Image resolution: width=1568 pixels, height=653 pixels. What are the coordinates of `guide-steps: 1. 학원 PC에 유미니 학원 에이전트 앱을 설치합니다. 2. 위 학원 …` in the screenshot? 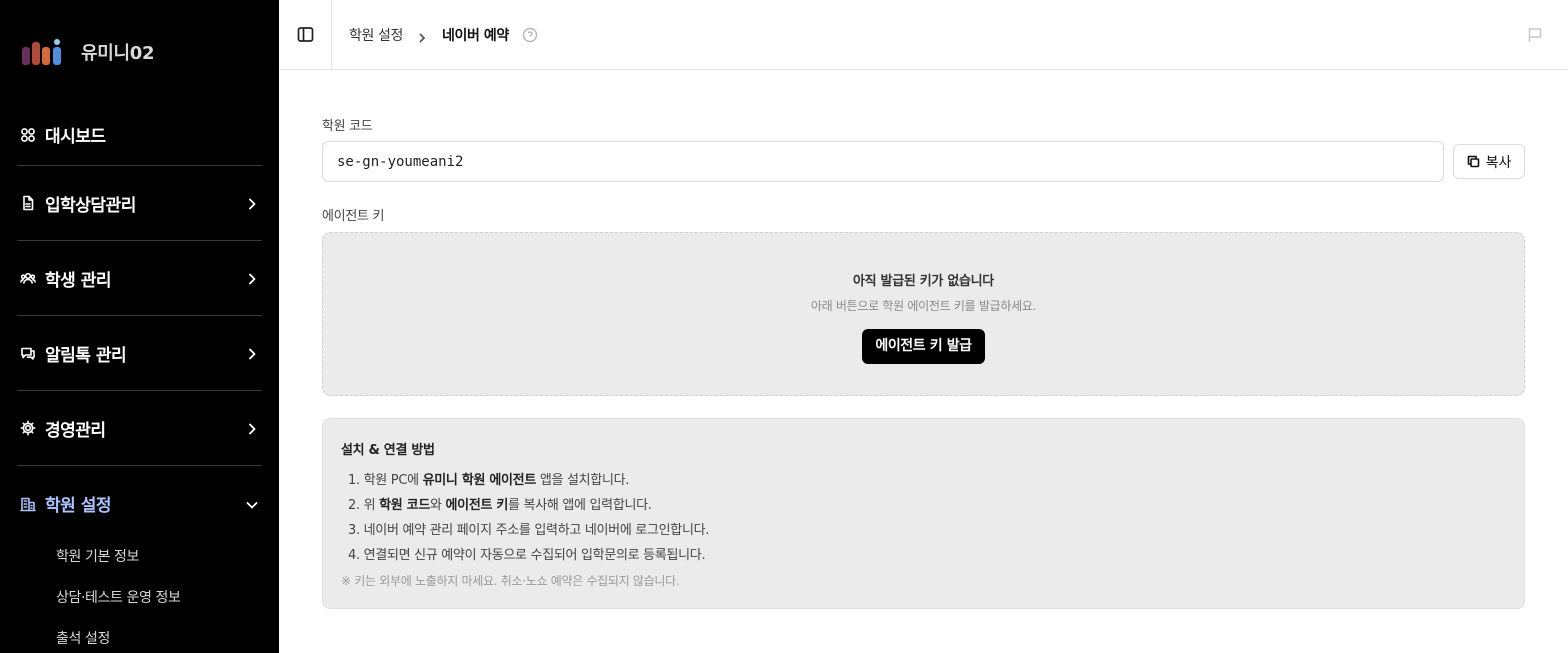 It's located at (923, 521).